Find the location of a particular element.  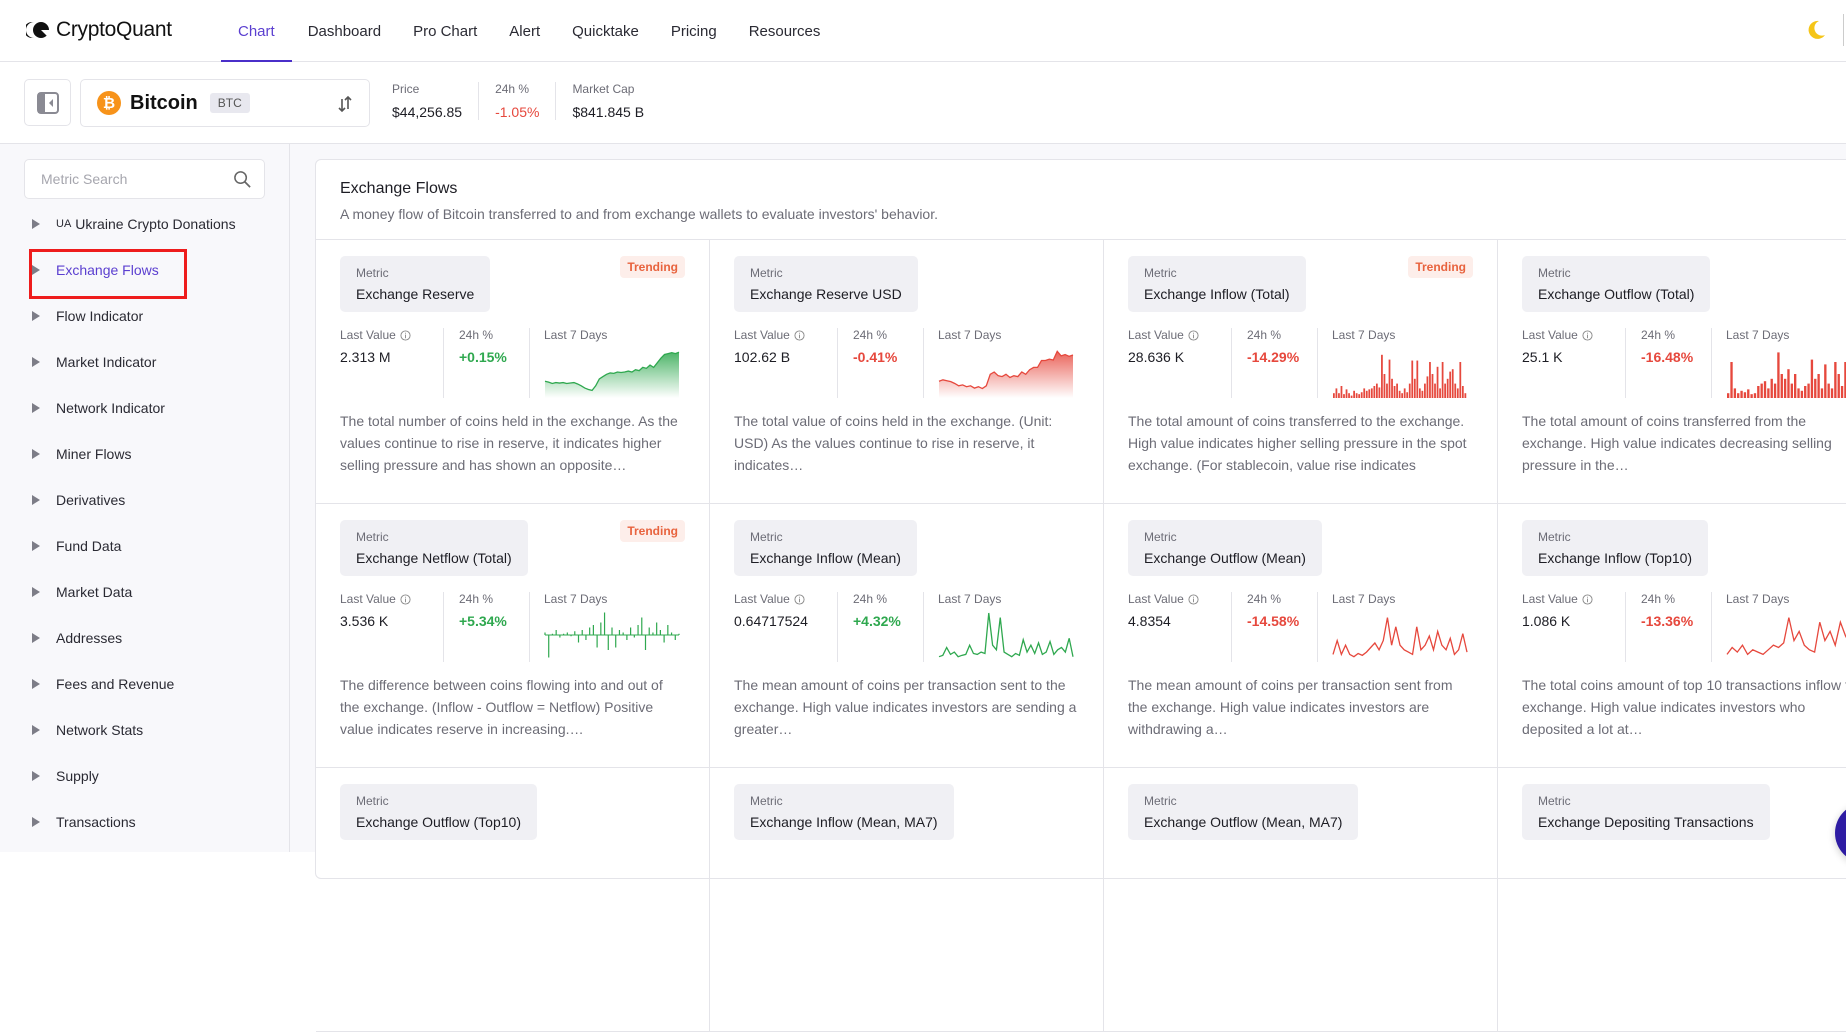

moon-icon is located at coordinates (1816, 30).